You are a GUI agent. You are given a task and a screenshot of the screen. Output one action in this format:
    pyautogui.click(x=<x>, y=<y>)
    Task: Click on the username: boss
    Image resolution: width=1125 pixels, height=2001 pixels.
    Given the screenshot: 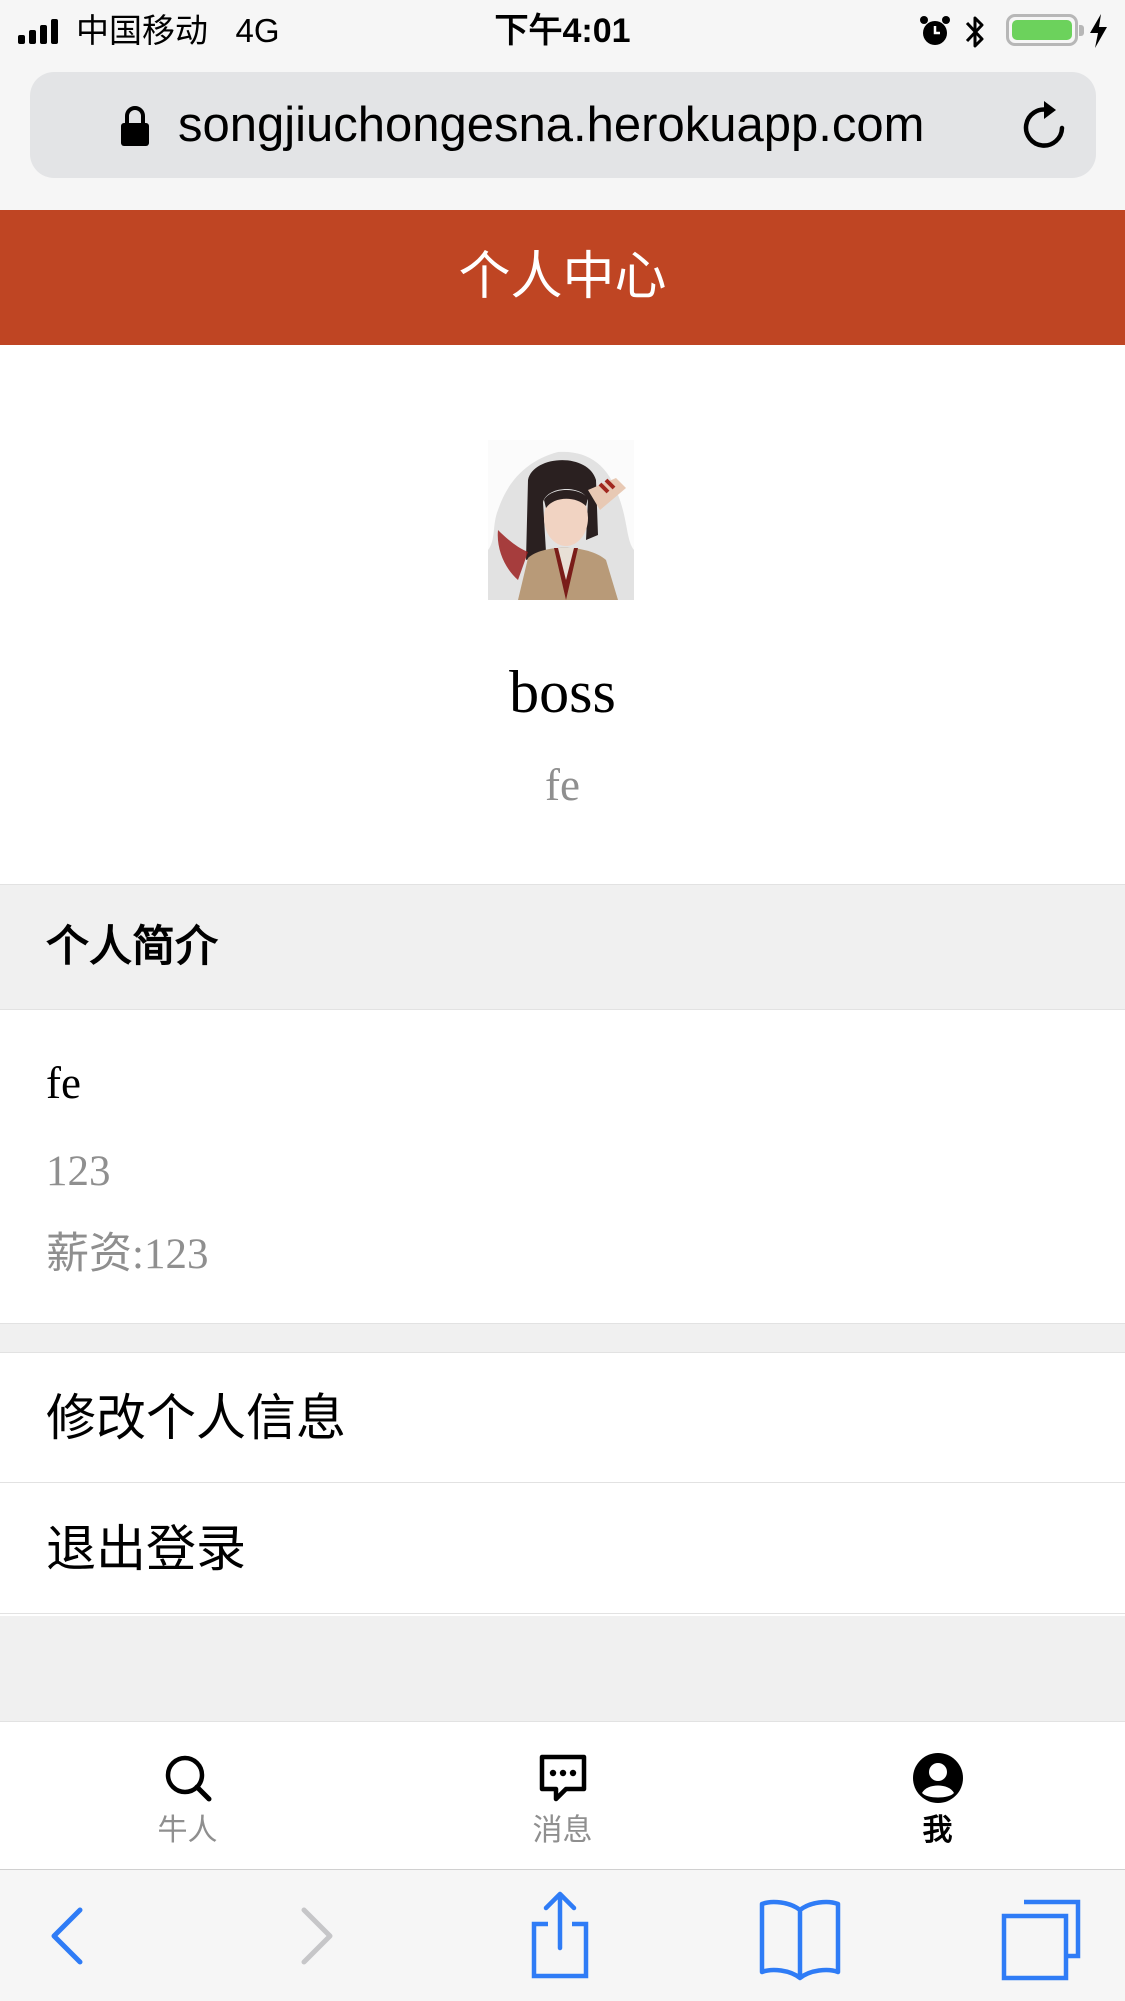 What is the action you would take?
    pyautogui.click(x=562, y=692)
    